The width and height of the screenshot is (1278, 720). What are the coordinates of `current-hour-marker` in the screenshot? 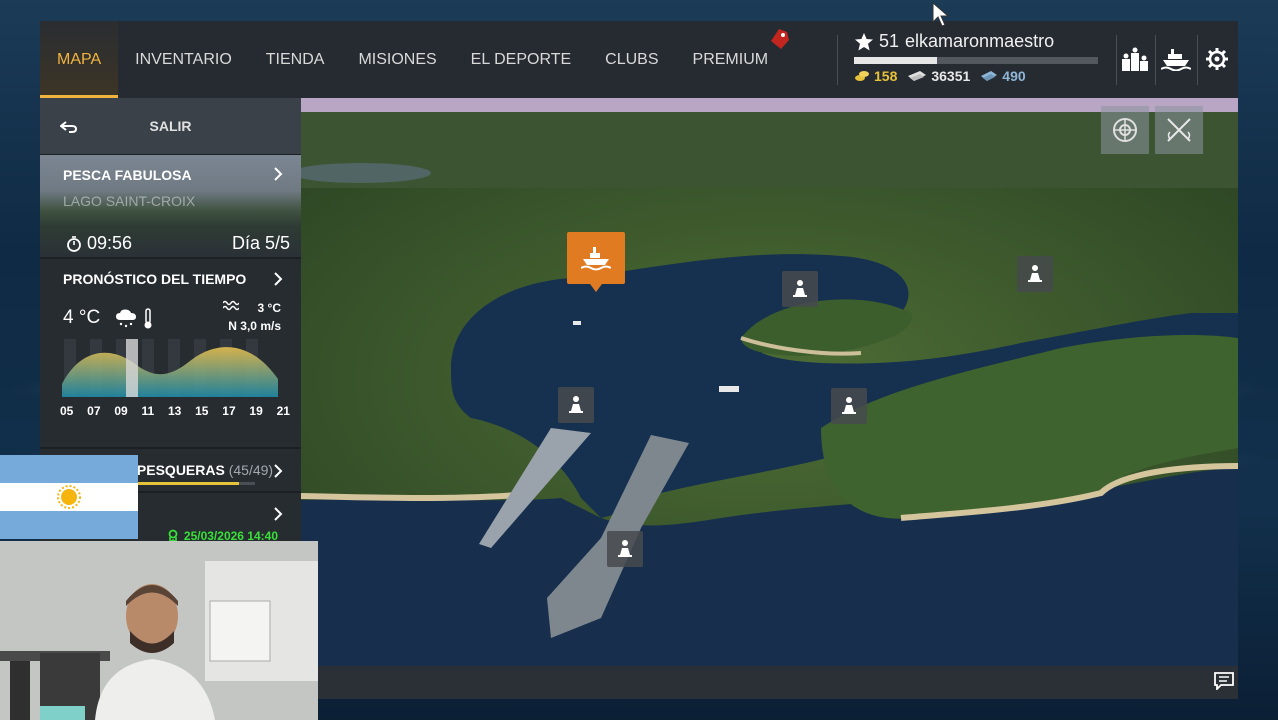 It's located at (132, 368).